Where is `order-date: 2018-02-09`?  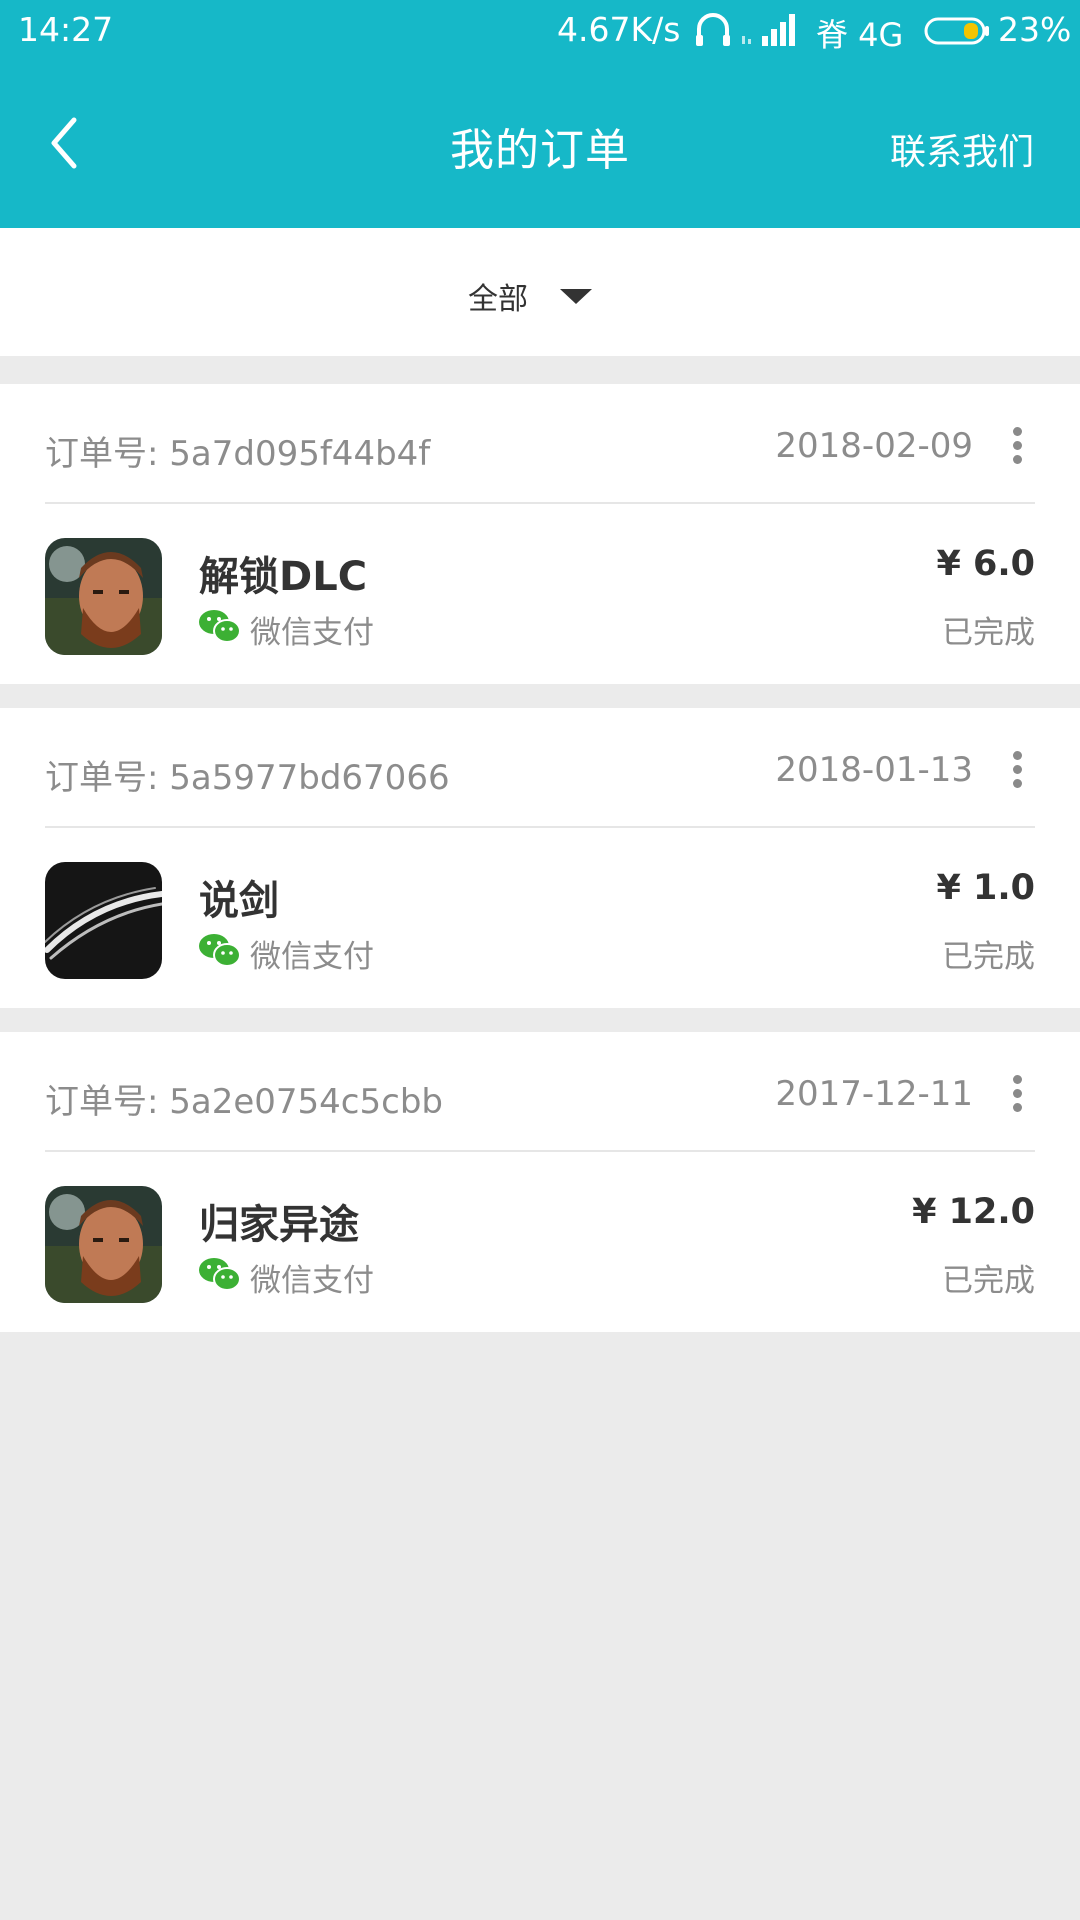
order-date: 2018-02-09 is located at coordinates (874, 446).